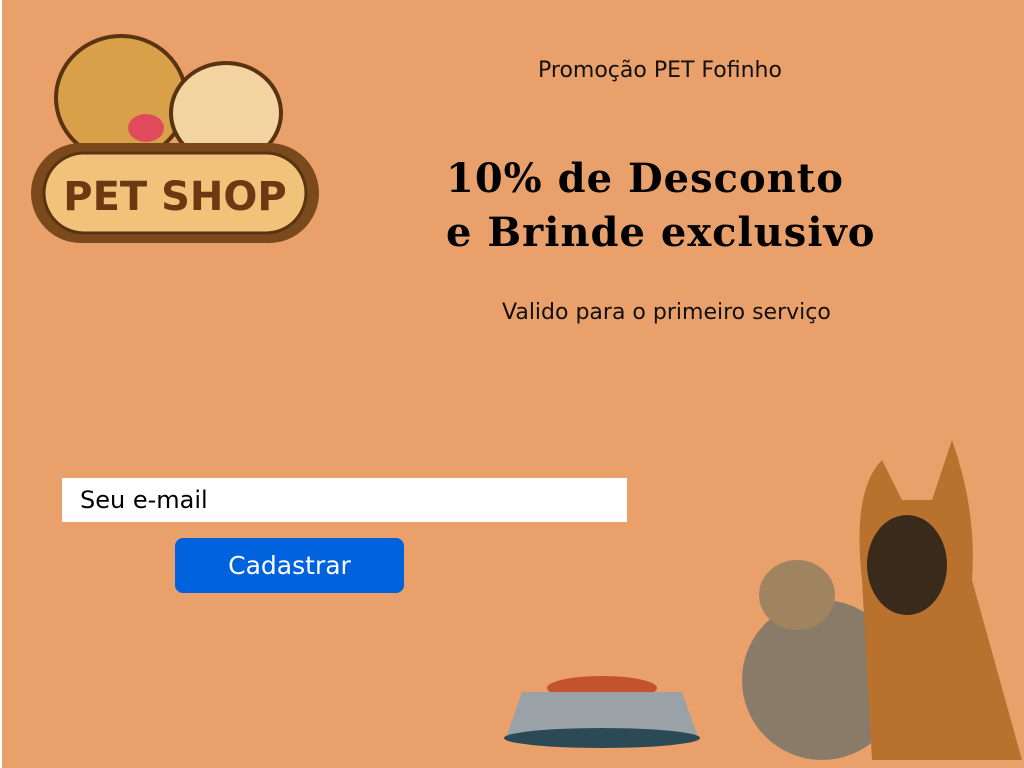  What do you see at coordinates (660, 206) in the screenshot?
I see `promo-headline: 10% de Desconto e Brinde exclusivo` at bounding box center [660, 206].